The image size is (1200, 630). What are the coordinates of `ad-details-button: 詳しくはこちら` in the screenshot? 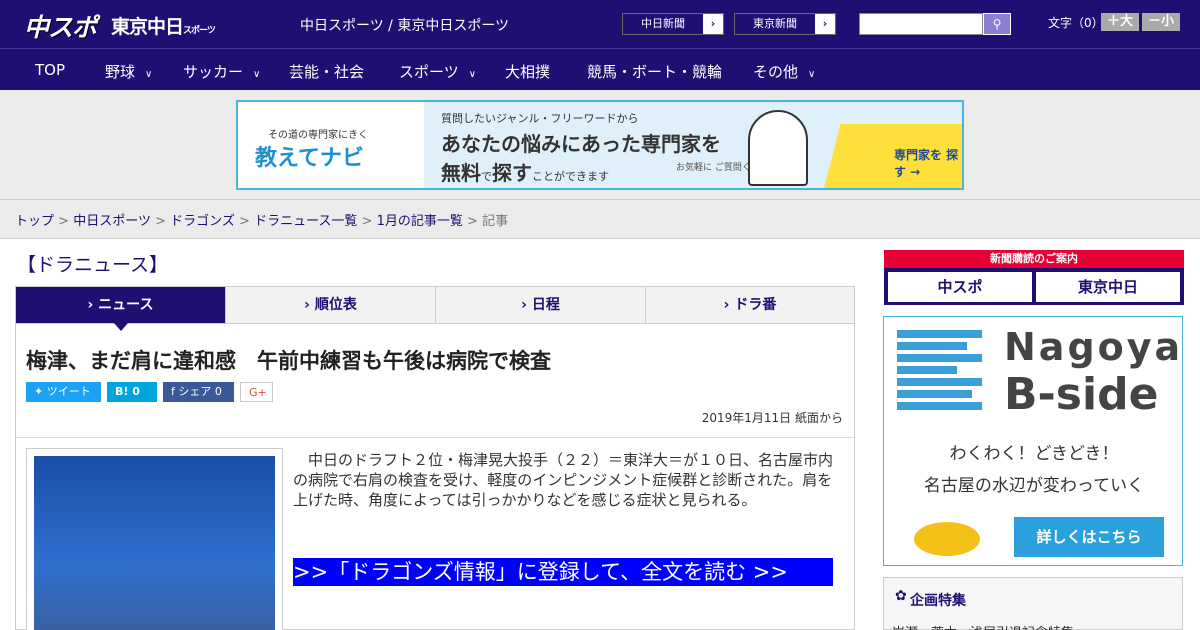 It's located at (1089, 537).